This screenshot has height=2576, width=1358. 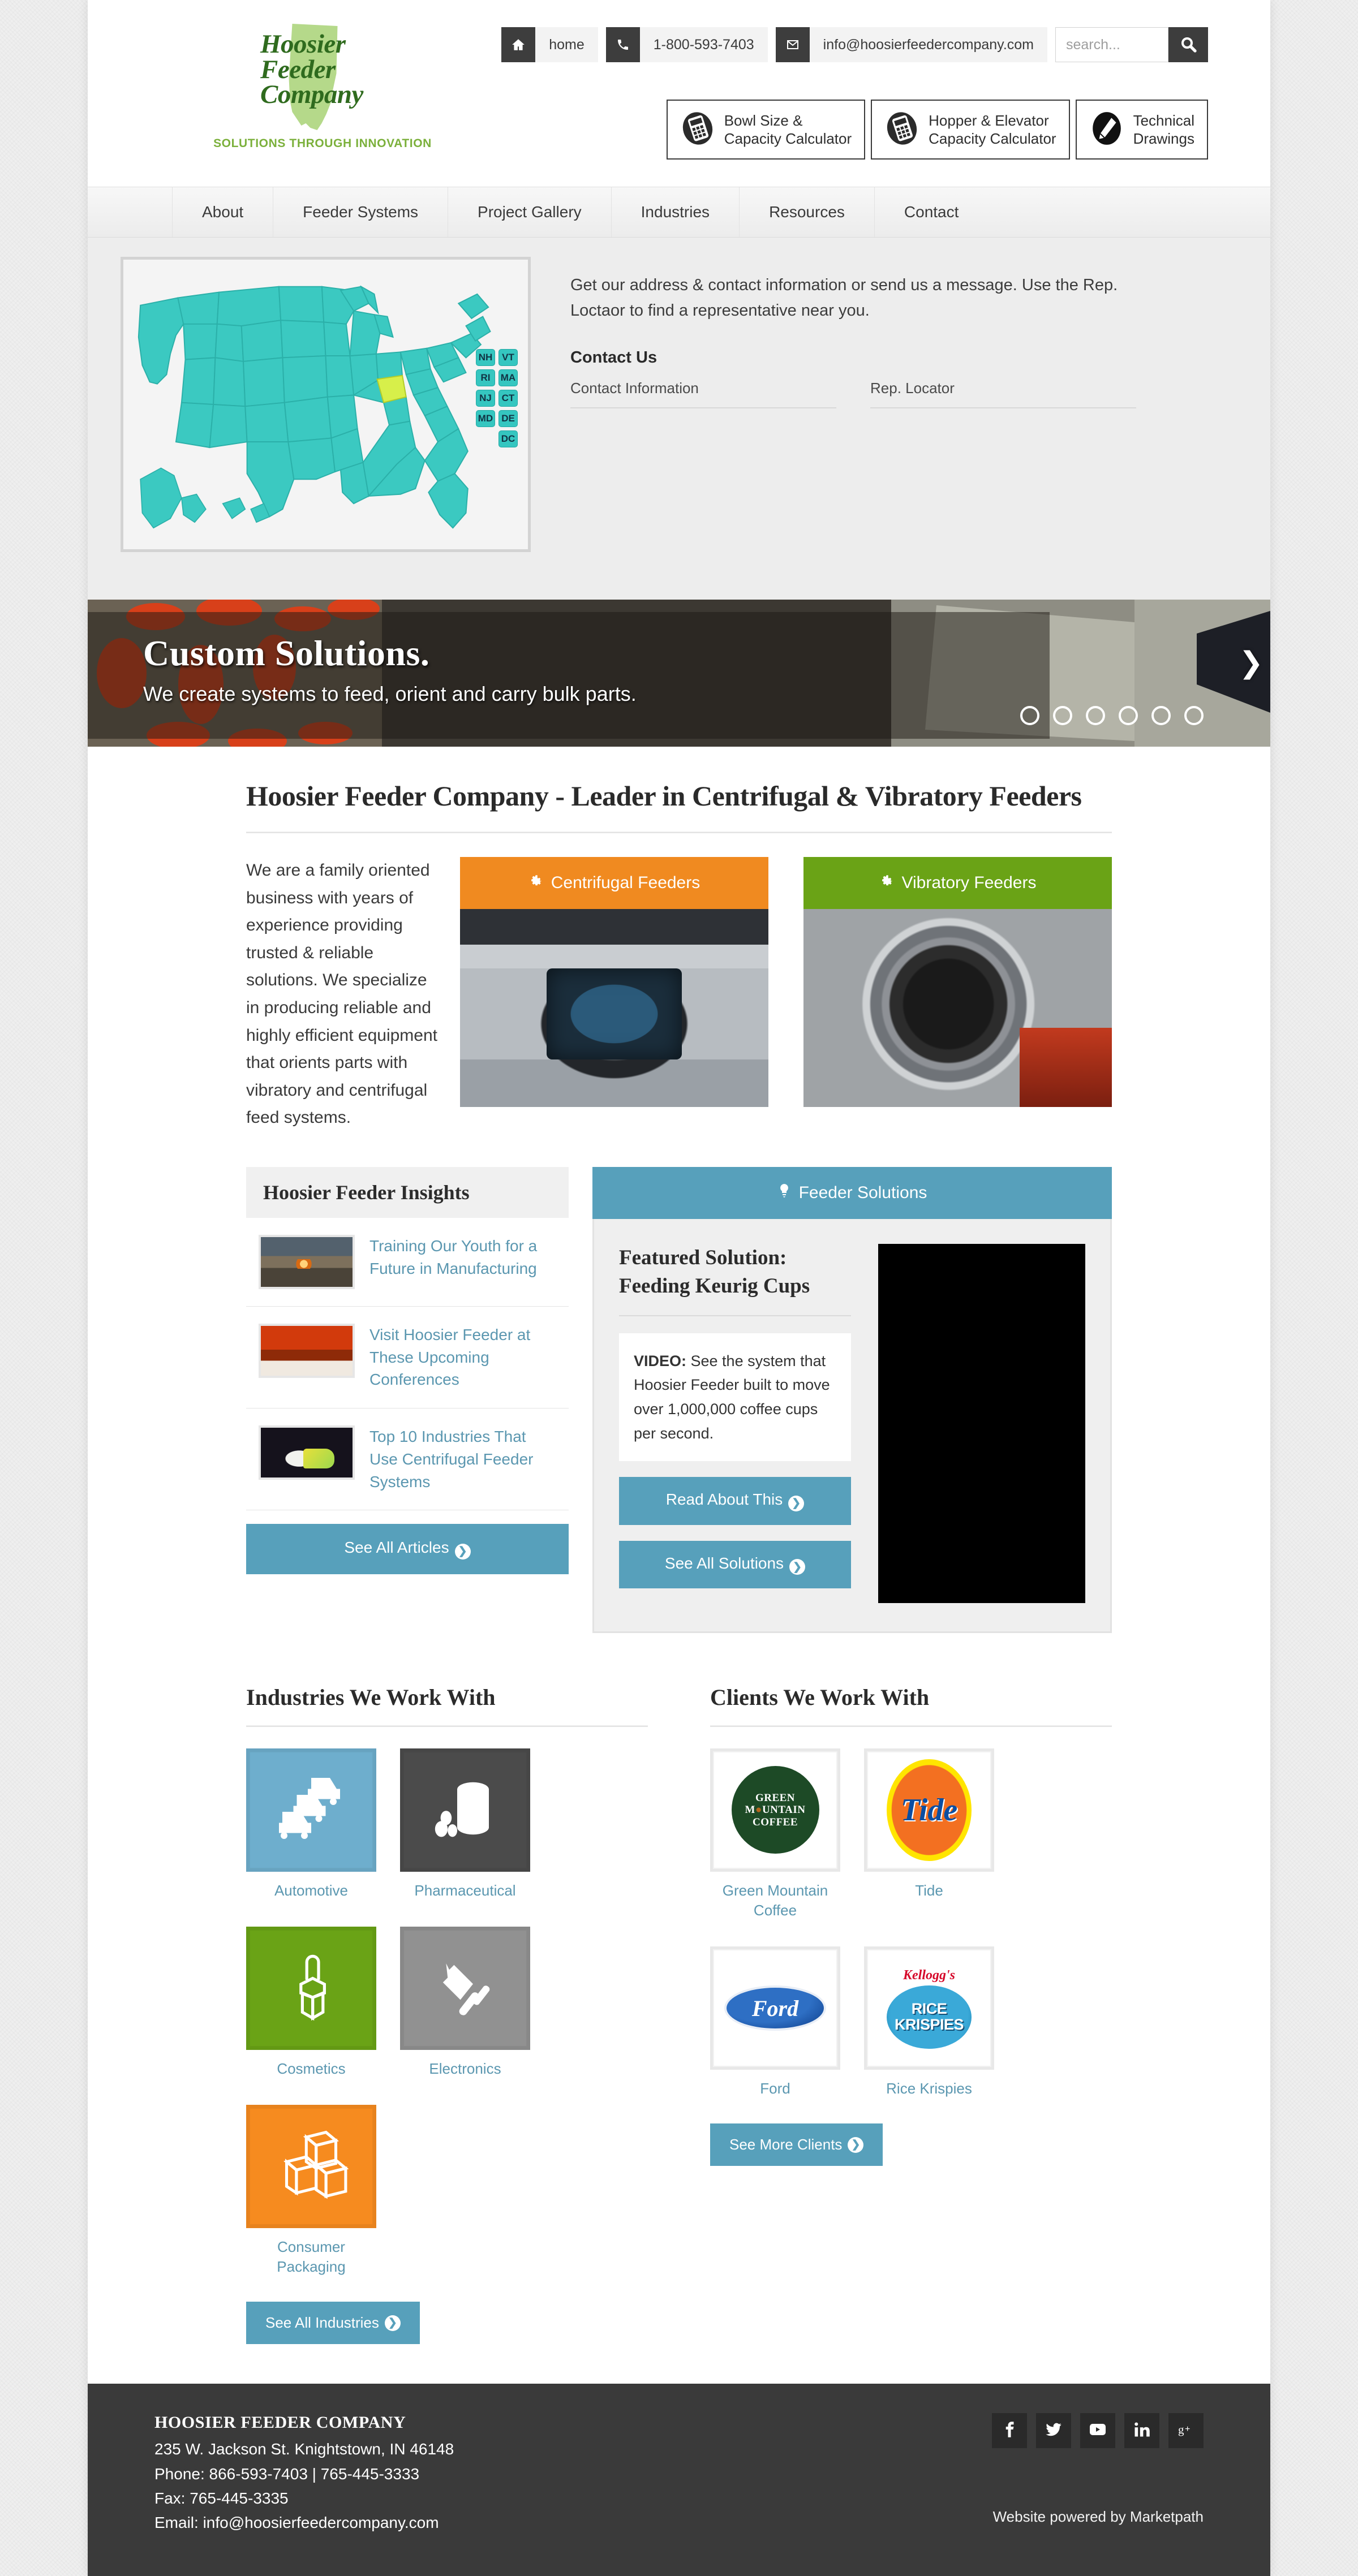 What do you see at coordinates (1111, 44) in the screenshot?
I see `search-input` at bounding box center [1111, 44].